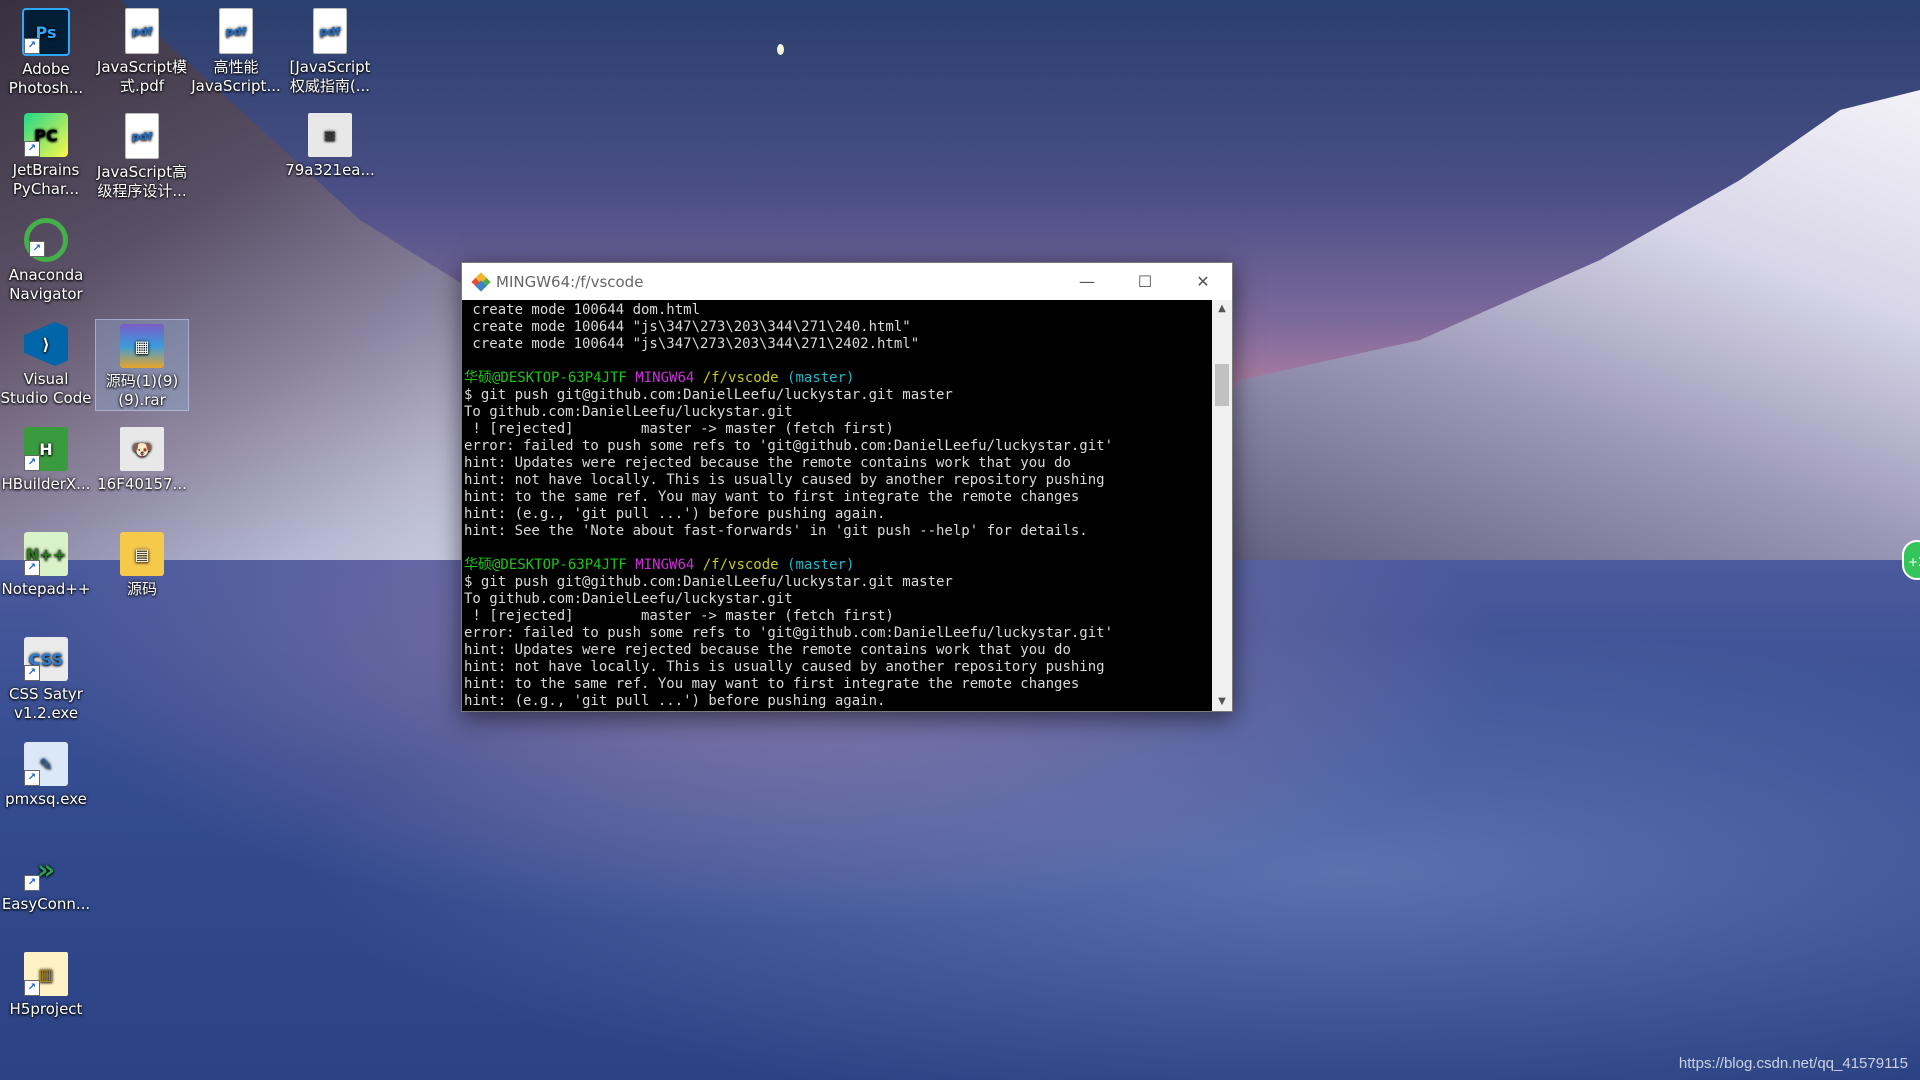 This screenshot has width=1920, height=1080. What do you see at coordinates (46, 983) in the screenshot?
I see `desktop-icon-h5project: ▥ ↗ H5project` at bounding box center [46, 983].